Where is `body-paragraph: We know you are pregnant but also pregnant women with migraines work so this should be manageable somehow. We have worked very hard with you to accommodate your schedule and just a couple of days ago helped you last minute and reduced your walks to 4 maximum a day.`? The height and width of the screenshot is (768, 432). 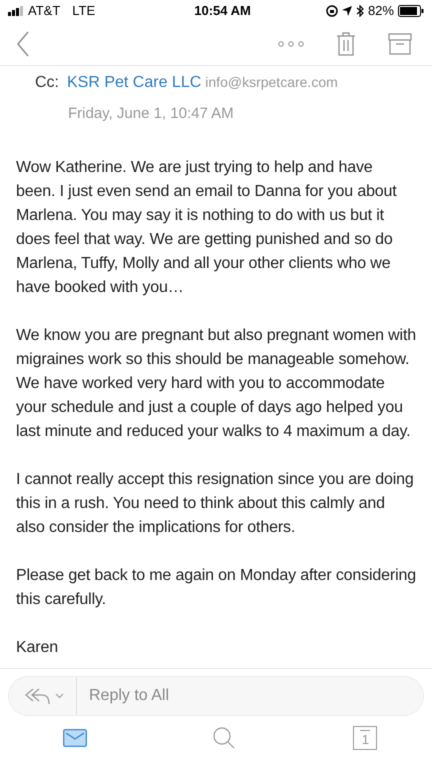
body-paragraph: We know you are pregnant but also pregnant women with migraines work so this should be manageable somehow. We have worked very hard with you to accommodate your schedule and just a couple of days ago helped you last minute and reduced your walks to 4 maximum a day. is located at coordinates (216, 384).